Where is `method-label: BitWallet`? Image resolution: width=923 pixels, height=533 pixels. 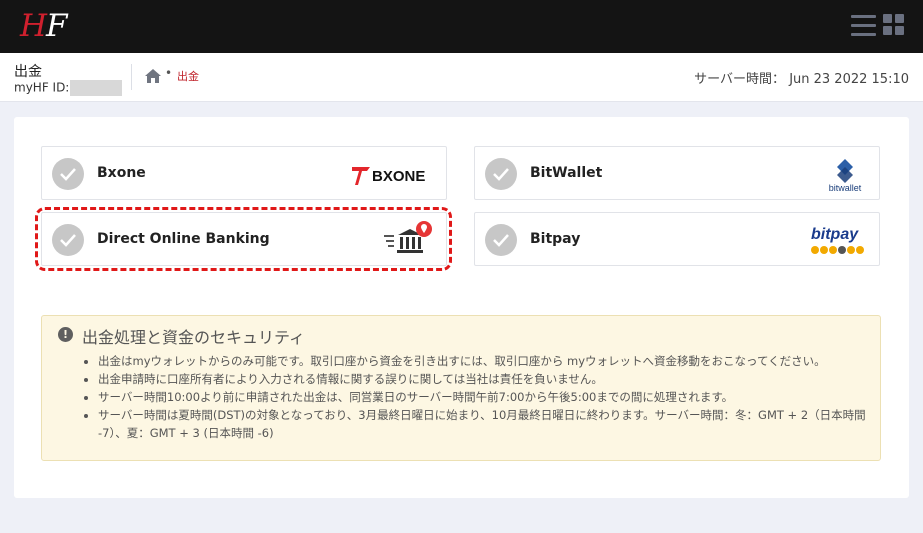
method-label: BitWallet is located at coordinates (566, 173).